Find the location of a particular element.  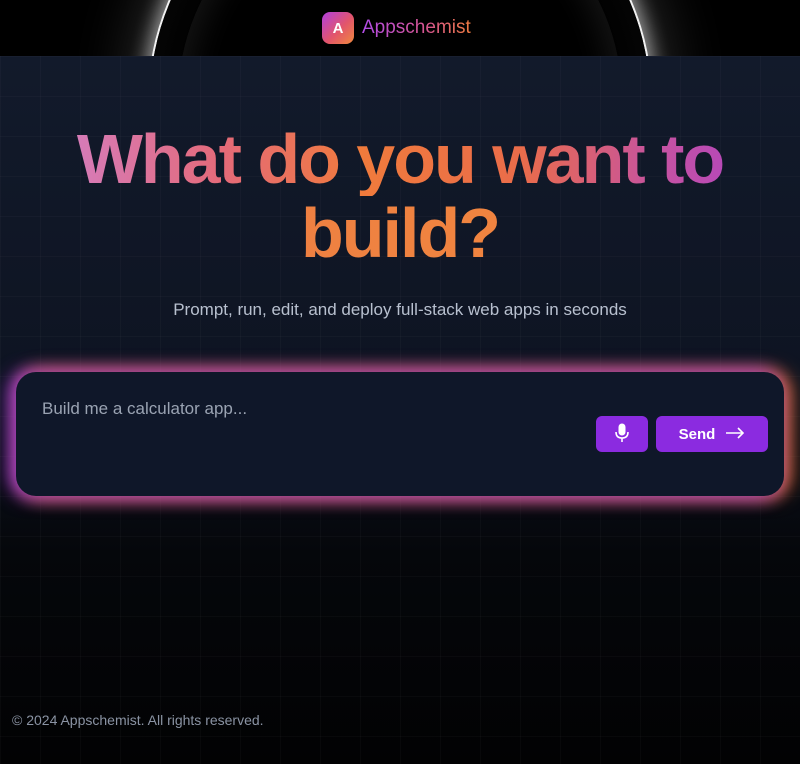

top-bar: A Appschemist is located at coordinates (400, 28).